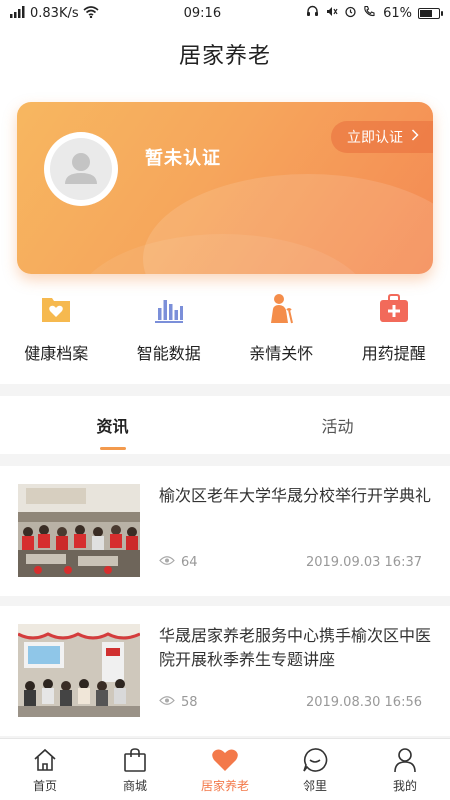 The width and height of the screenshot is (450, 800). What do you see at coordinates (370, 13) in the screenshot?
I see `call-icon` at bounding box center [370, 13].